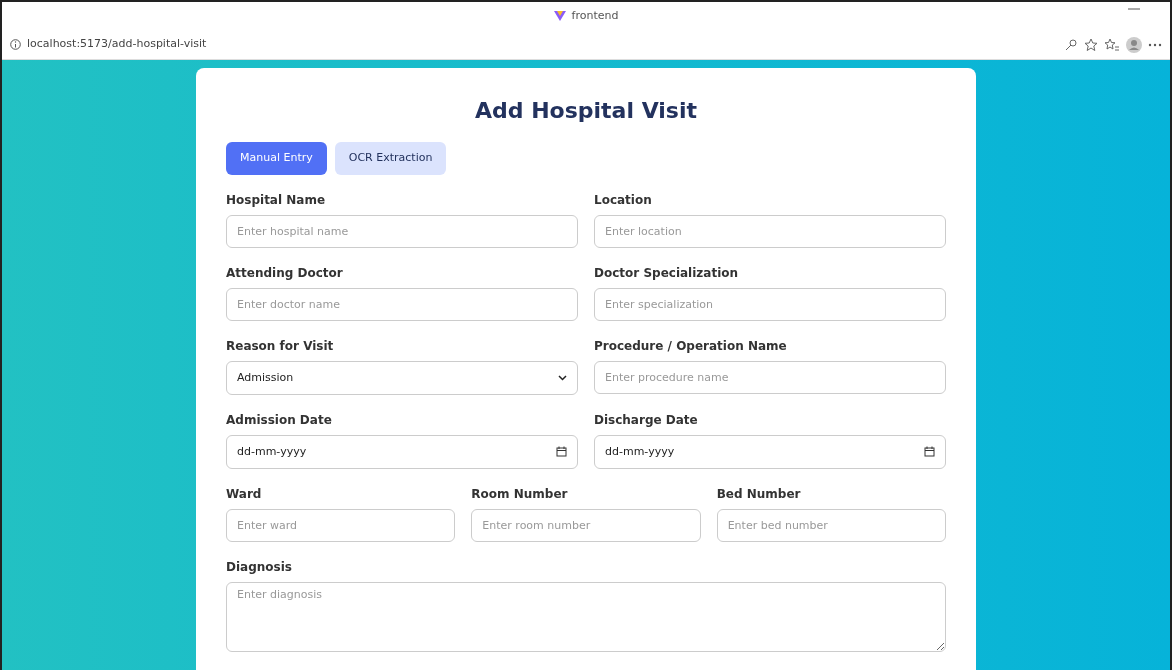  I want to click on input-field: Enter procedure name, so click(770, 377).